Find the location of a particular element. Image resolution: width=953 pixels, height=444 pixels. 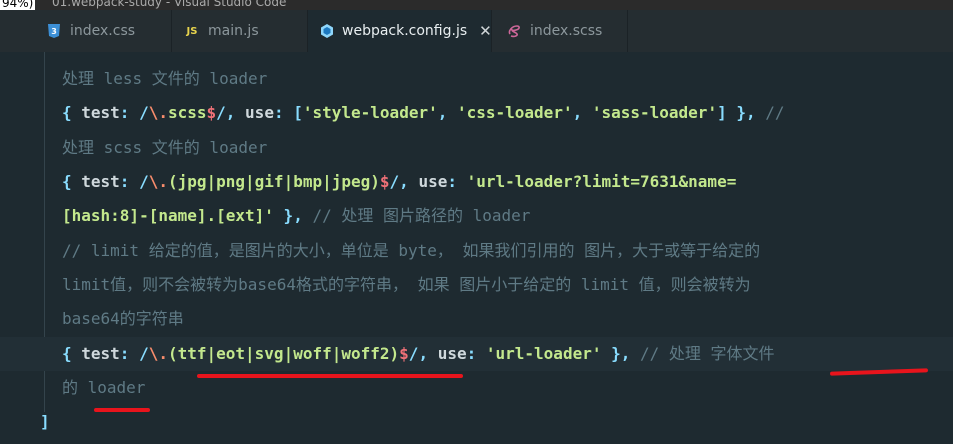

code-token: scss is located at coordinates (187, 112).